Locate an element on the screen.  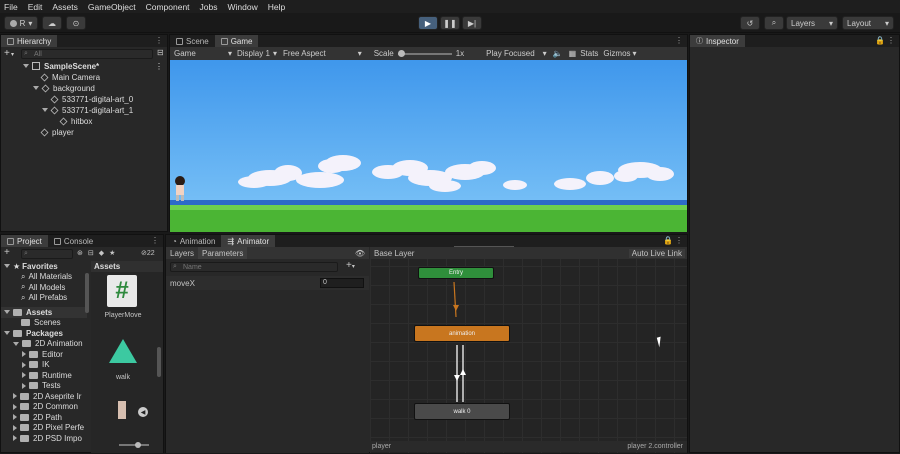
add-parameter-button: +▾ is located at coordinates (350, 265).